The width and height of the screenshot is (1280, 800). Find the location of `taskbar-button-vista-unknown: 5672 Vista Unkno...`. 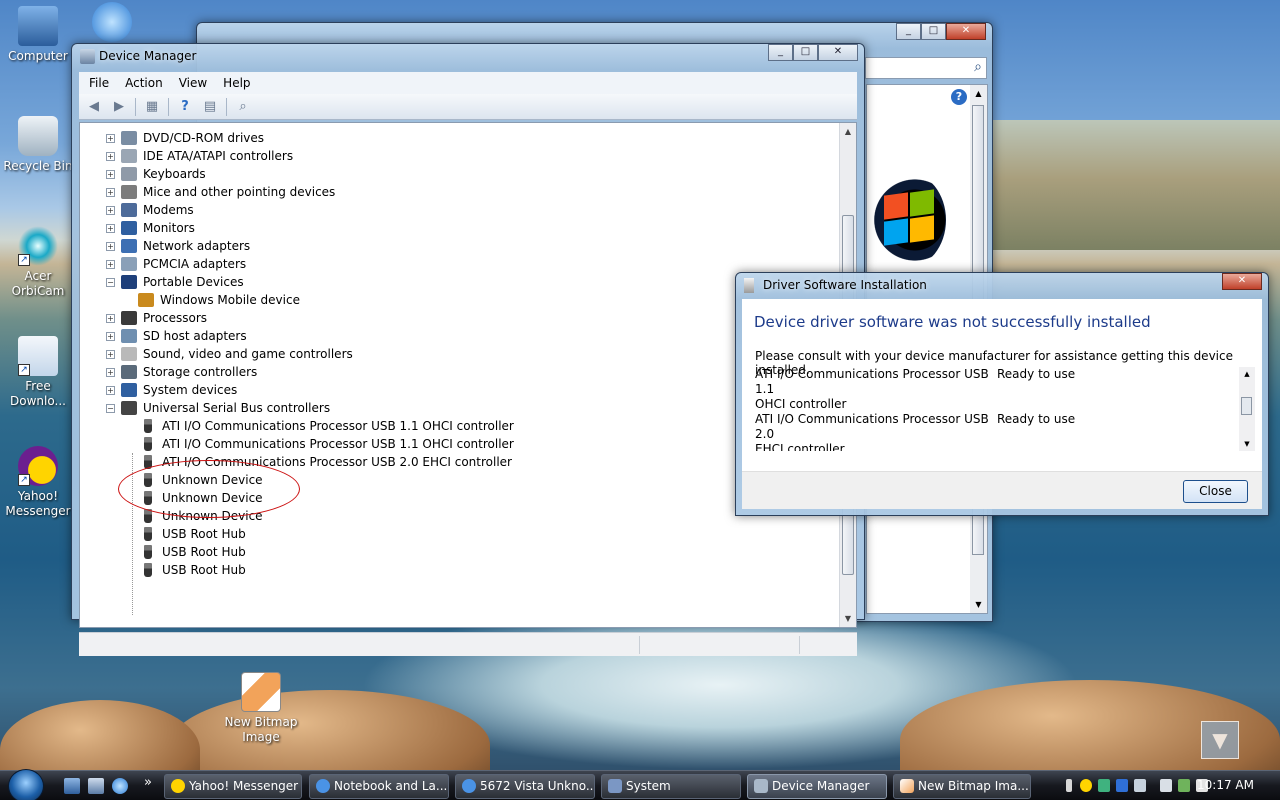

taskbar-button-vista-unknown: 5672 Vista Unkno... is located at coordinates (525, 786).